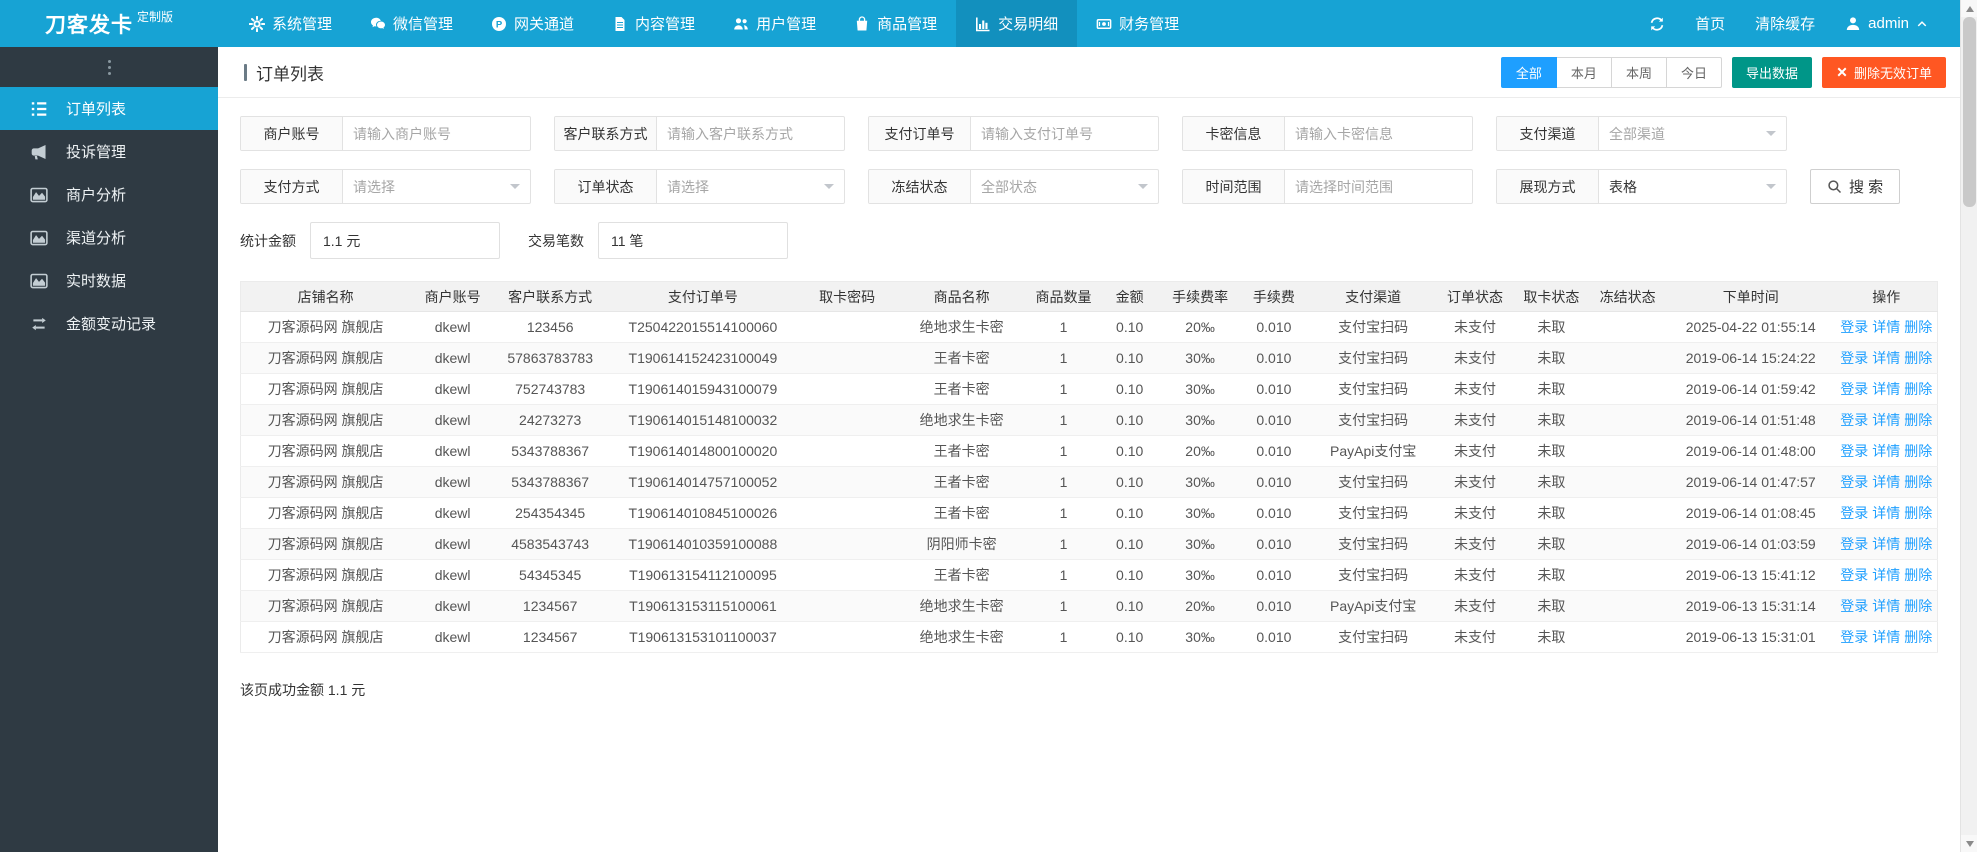  I want to click on top-menu-trade: 交易明细, so click(1017, 23).